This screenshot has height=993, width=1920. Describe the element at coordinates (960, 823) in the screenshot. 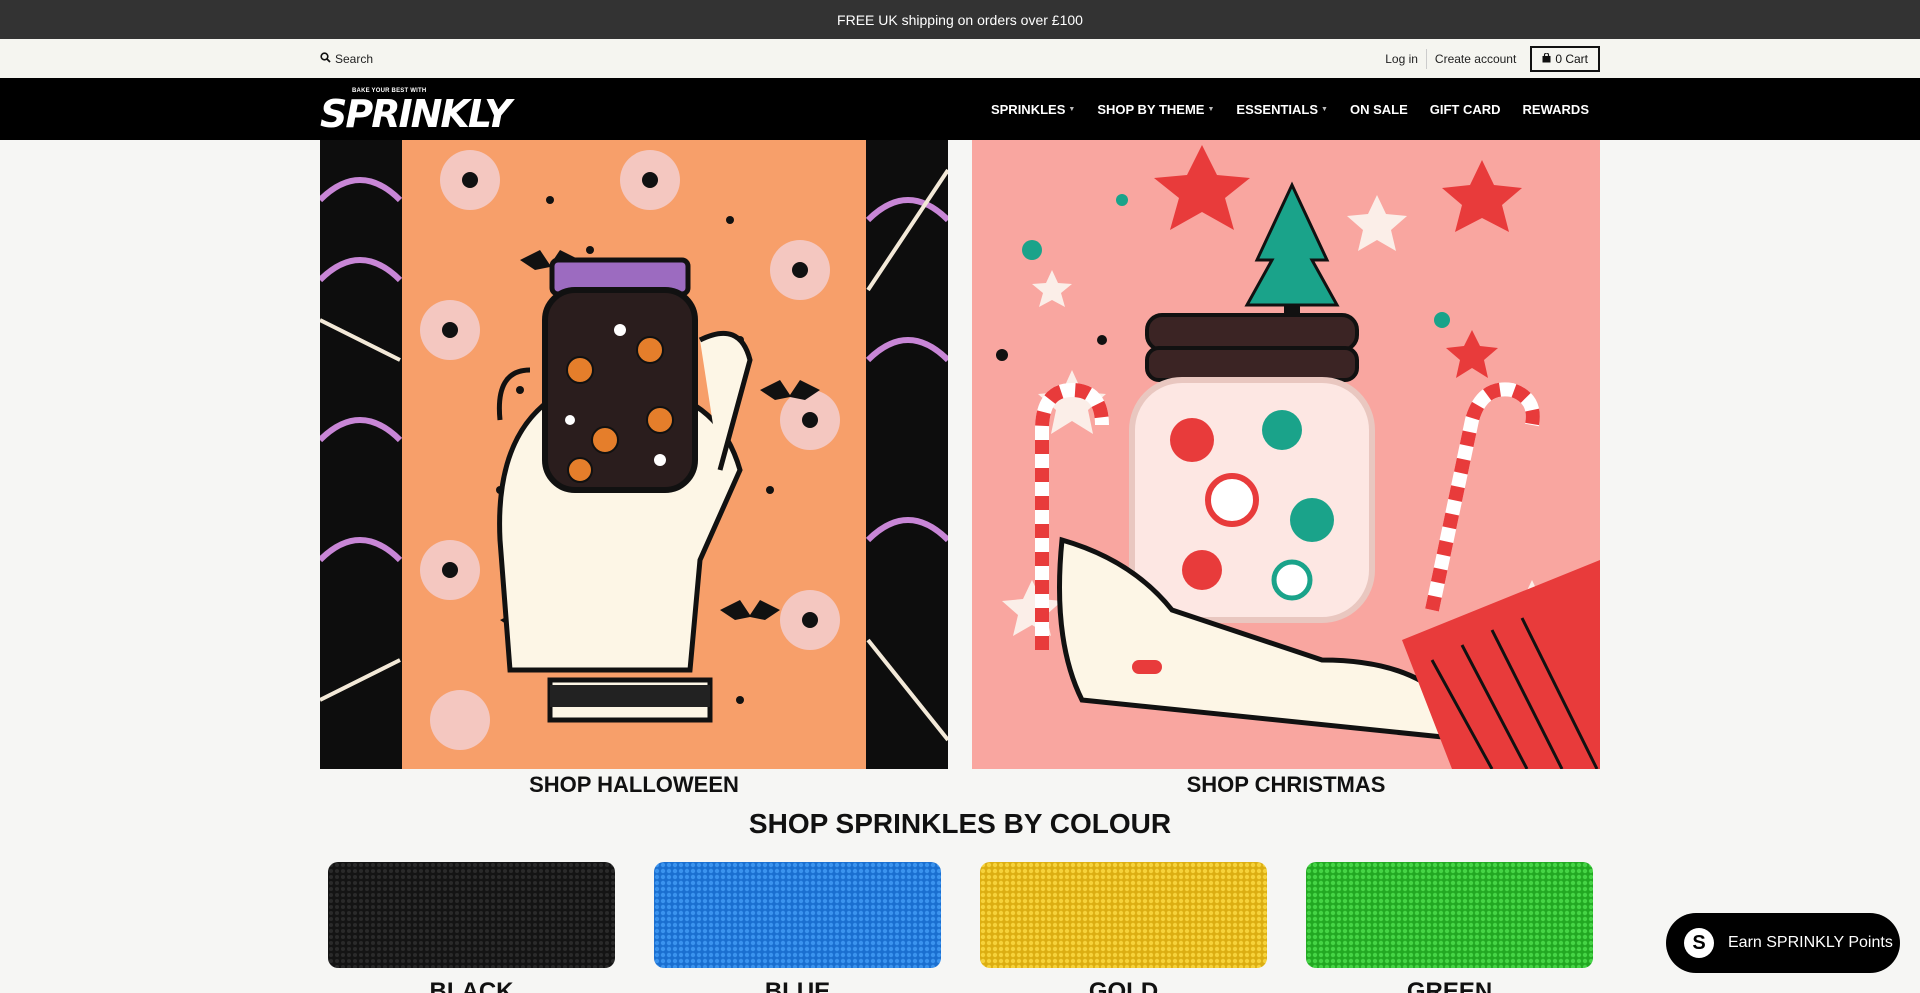

I see `section-title: SHOP SPRINKLES BY COLOUR` at that location.